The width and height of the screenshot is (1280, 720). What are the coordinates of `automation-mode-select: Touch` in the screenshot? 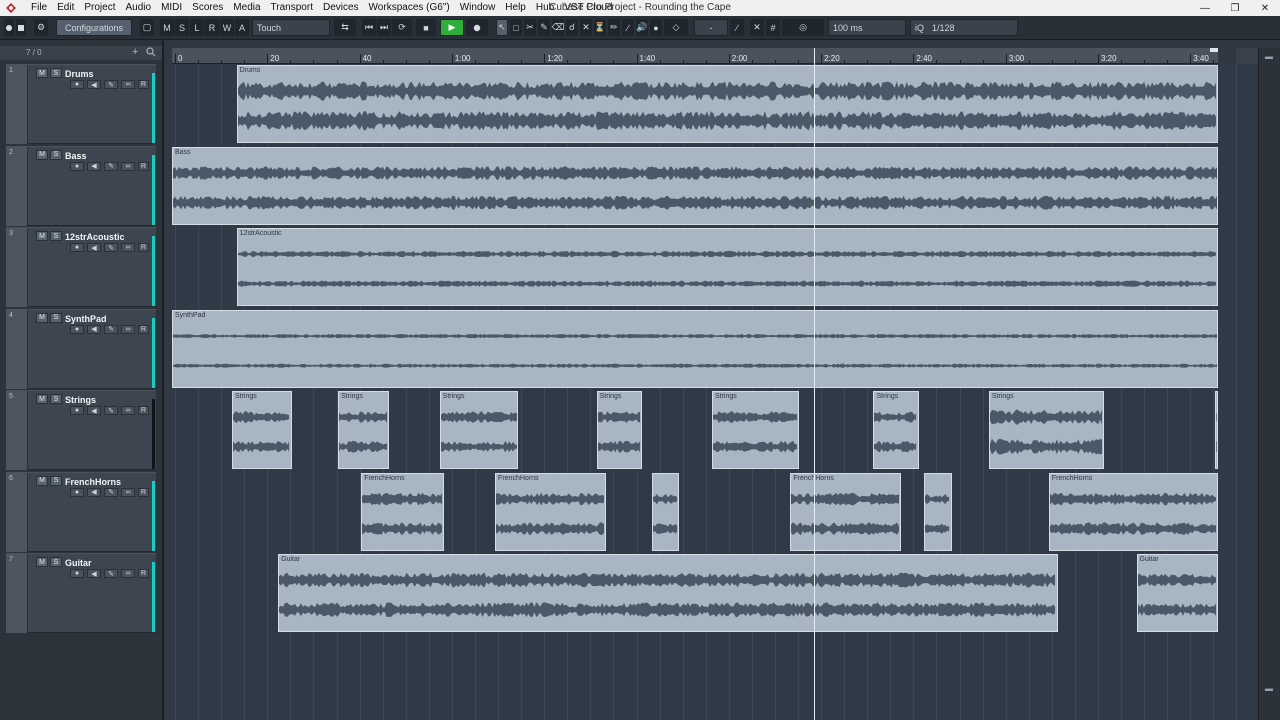 It's located at (291, 27).